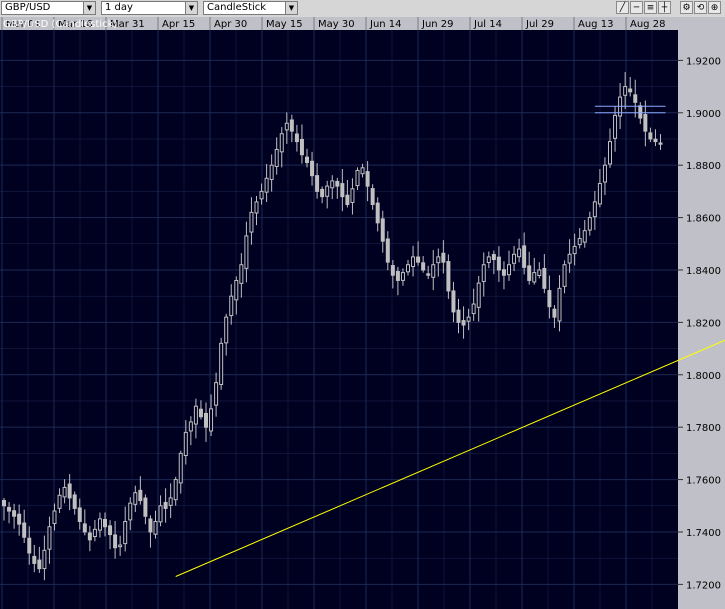 Image resolution: width=725 pixels, height=609 pixels. Describe the element at coordinates (178, 24) in the screenshot. I see `x-tick-label: Apr 15` at that location.